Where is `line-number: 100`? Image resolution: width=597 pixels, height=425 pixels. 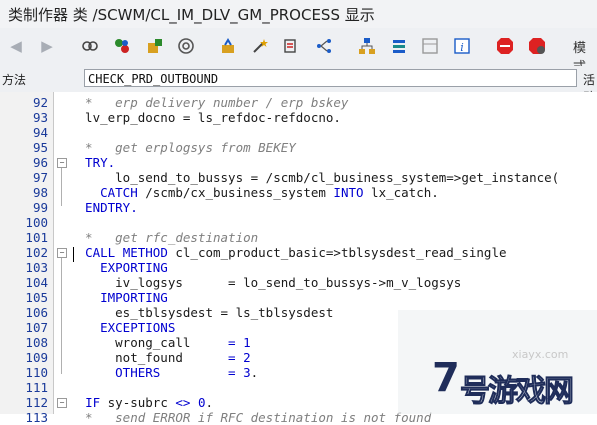
line-number: 100 is located at coordinates (36, 222).